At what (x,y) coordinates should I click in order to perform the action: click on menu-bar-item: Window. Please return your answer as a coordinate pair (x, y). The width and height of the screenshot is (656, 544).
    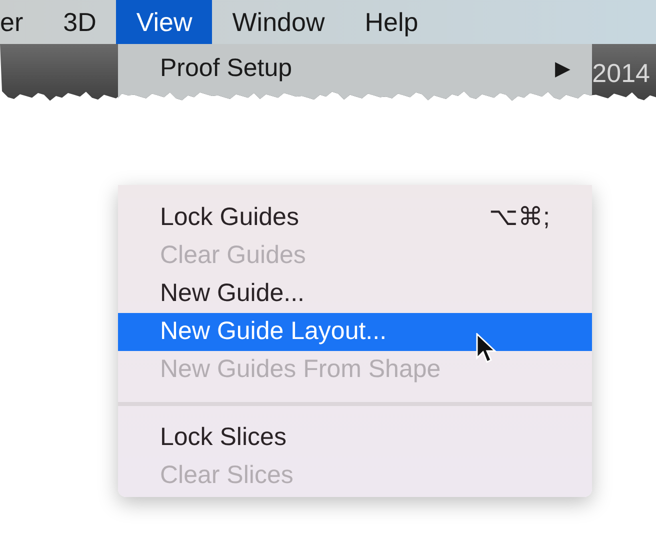
    Looking at the image, I should click on (278, 22).